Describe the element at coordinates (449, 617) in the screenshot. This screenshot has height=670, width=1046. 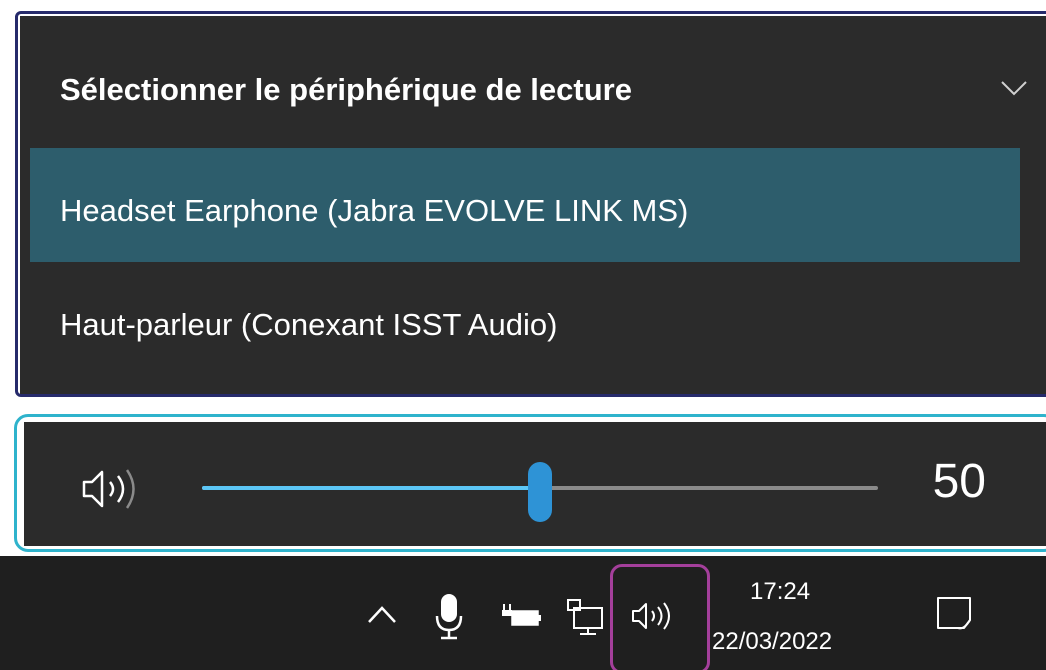
I see `microphone-icon` at that location.